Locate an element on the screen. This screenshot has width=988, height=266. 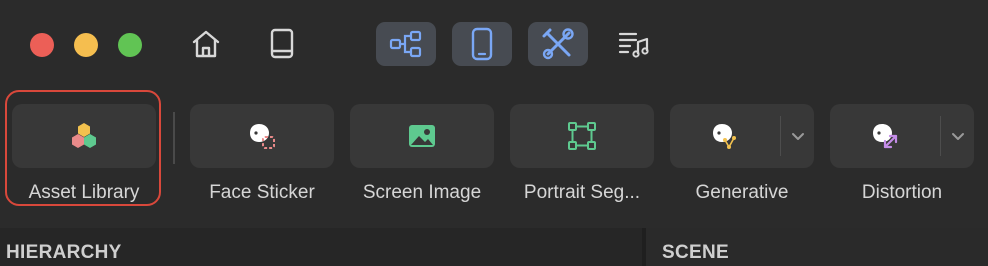
distortion-main-button is located at coordinates (885, 136).